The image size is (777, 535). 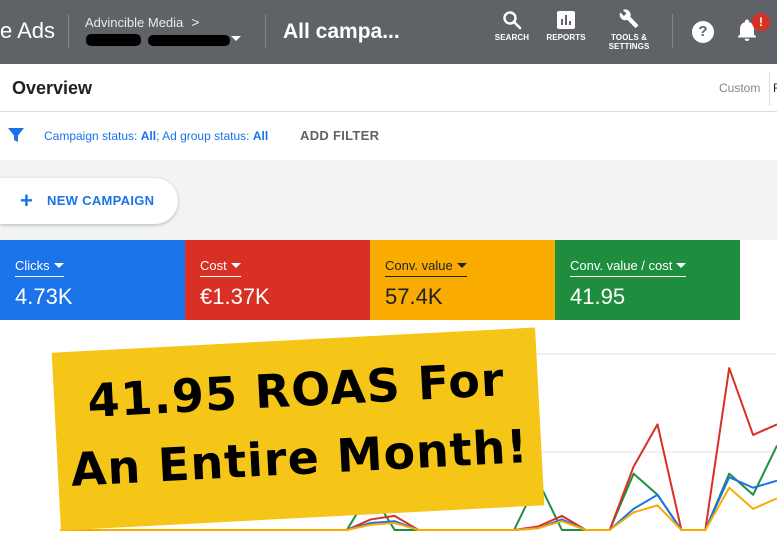 What do you see at coordinates (629, 18) in the screenshot?
I see `wrench-icon` at bounding box center [629, 18].